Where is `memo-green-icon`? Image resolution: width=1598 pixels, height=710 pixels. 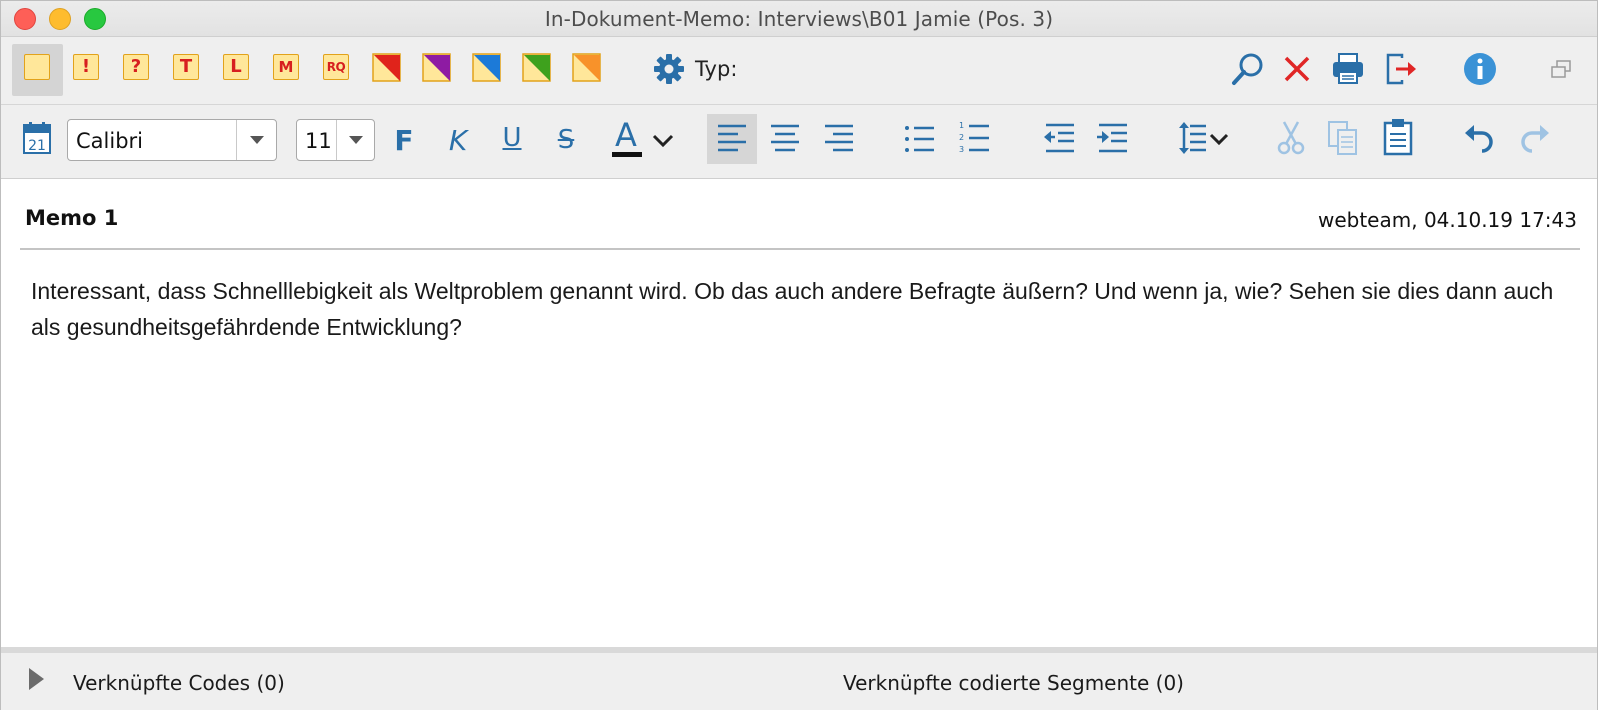
memo-green-icon is located at coordinates (537, 68).